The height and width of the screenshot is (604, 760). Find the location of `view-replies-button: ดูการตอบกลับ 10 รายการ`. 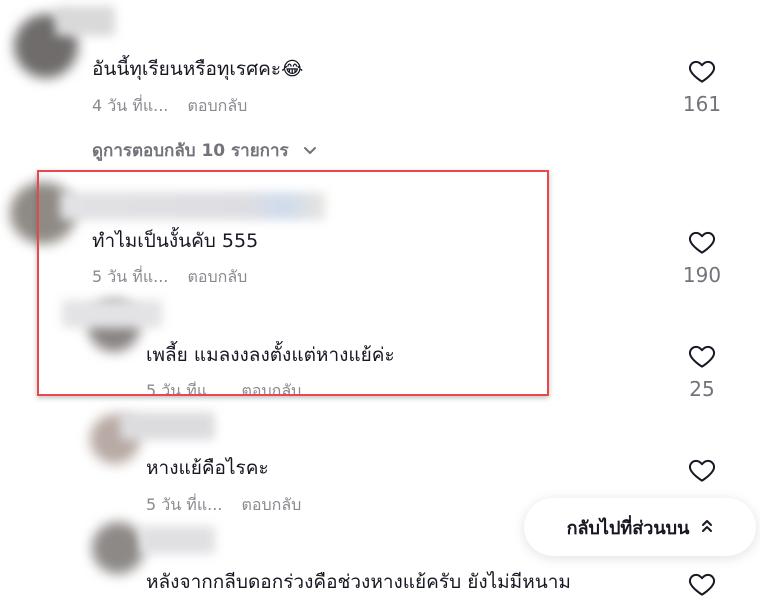

view-replies-button: ดูการตอบกลับ 10 รายการ is located at coordinates (204, 150).